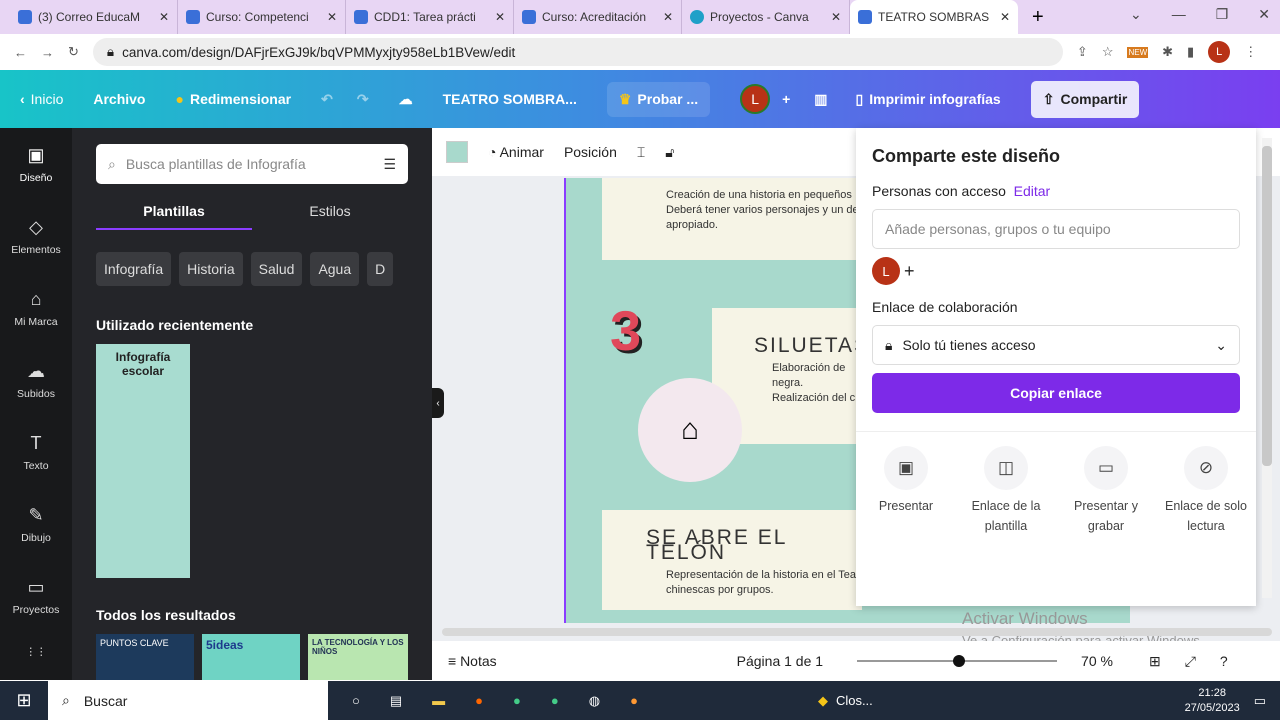 This screenshot has height=720, width=1280. I want to click on zoom-slider-thumb, so click(959, 661).